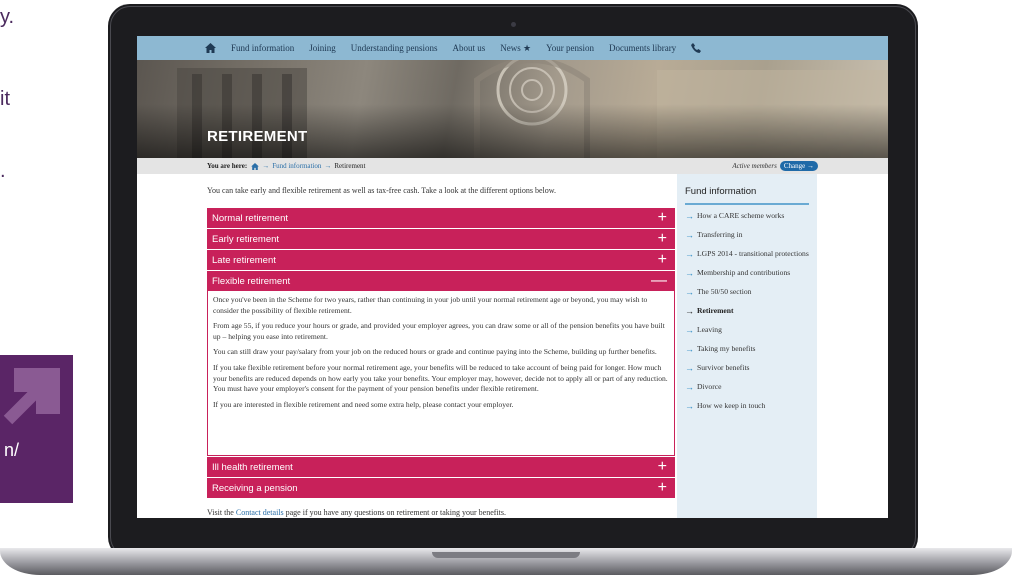 The image size is (1012, 575). What do you see at coordinates (255, 488) in the screenshot?
I see `accordion-label: Receiving a pension` at bounding box center [255, 488].